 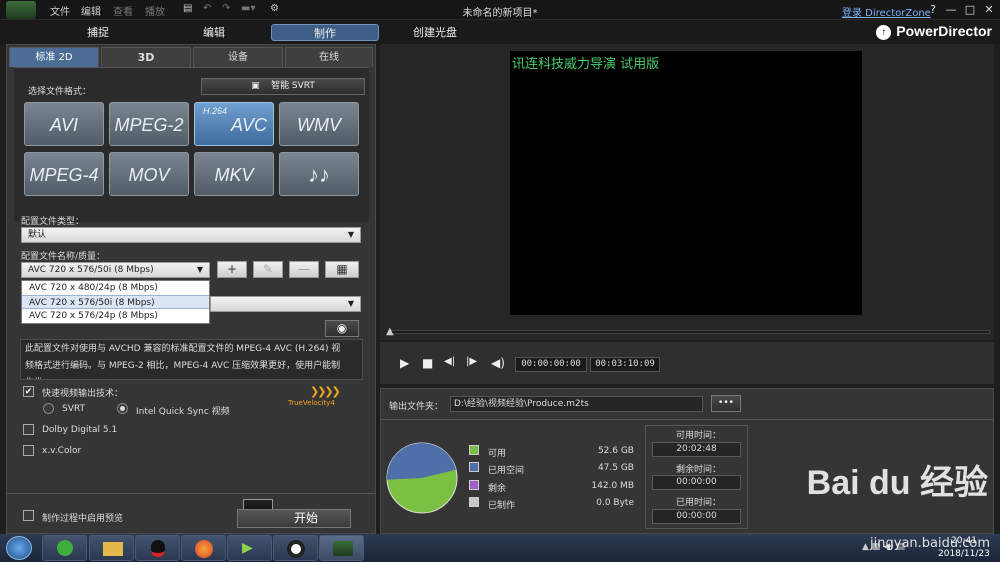 I want to click on format-mov-button: MOV, so click(x=149, y=174).